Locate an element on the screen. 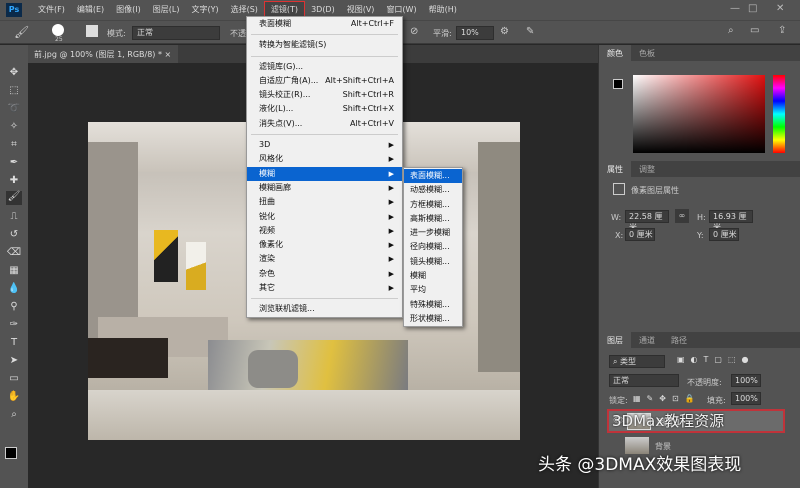 This screenshot has height=488, width=800. blend-mode-select: 正常 is located at coordinates (644, 380).